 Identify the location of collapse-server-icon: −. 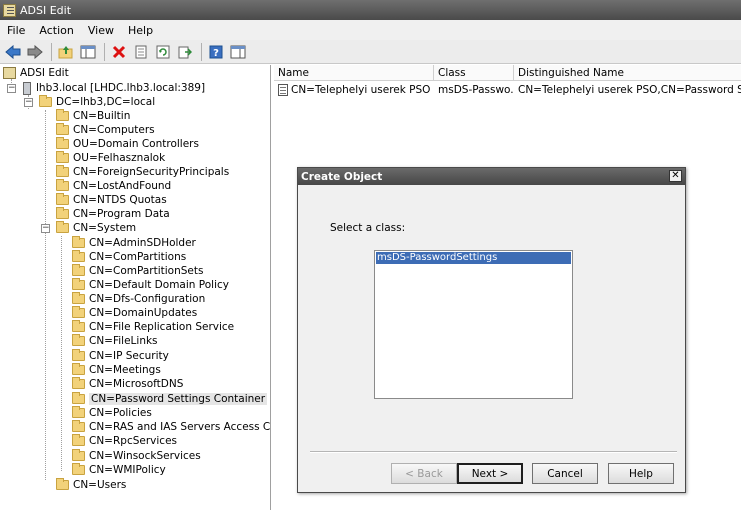
(11, 88).